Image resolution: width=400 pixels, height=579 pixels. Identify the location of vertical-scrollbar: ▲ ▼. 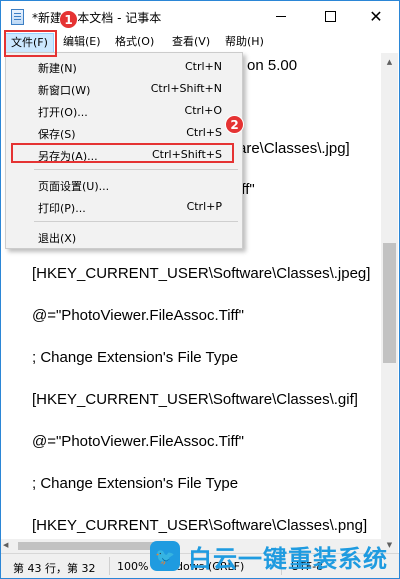
(389, 303).